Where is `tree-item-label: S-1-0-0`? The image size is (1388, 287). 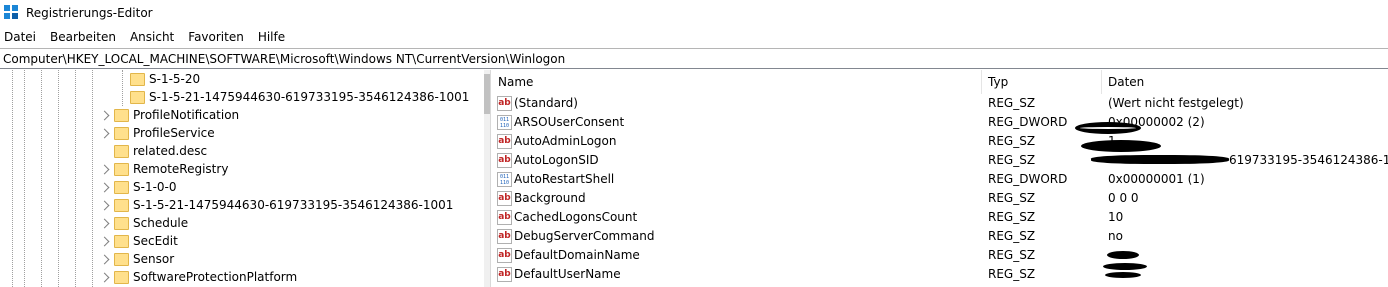 tree-item-label: S-1-0-0 is located at coordinates (155, 187).